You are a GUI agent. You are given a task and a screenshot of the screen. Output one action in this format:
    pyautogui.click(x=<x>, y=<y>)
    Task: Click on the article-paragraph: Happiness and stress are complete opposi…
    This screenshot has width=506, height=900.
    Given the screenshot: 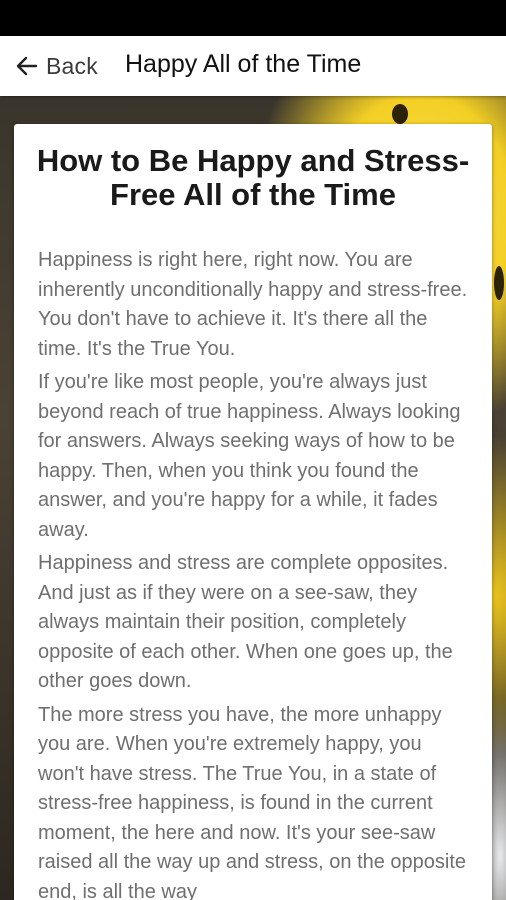 What is the action you would take?
    pyautogui.click(x=245, y=622)
    